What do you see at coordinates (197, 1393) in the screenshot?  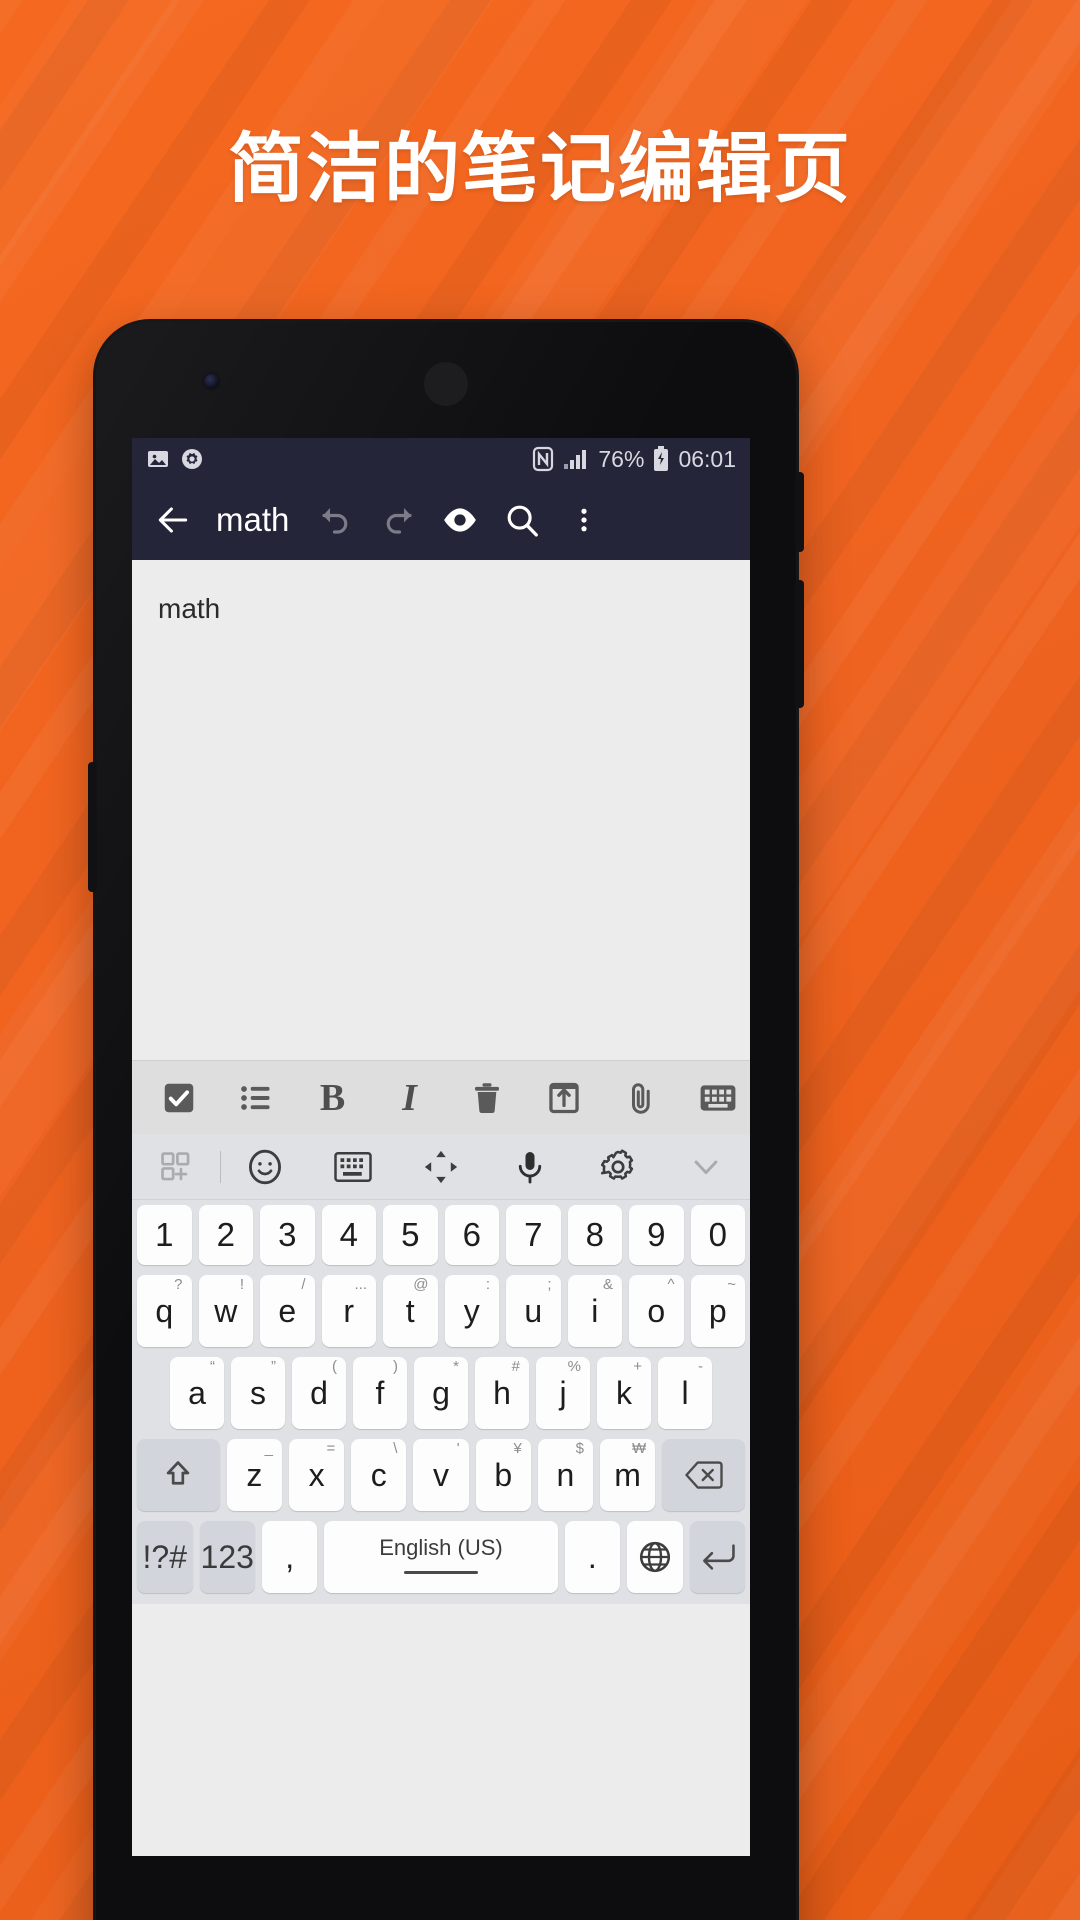 I see `key-a: “a` at bounding box center [197, 1393].